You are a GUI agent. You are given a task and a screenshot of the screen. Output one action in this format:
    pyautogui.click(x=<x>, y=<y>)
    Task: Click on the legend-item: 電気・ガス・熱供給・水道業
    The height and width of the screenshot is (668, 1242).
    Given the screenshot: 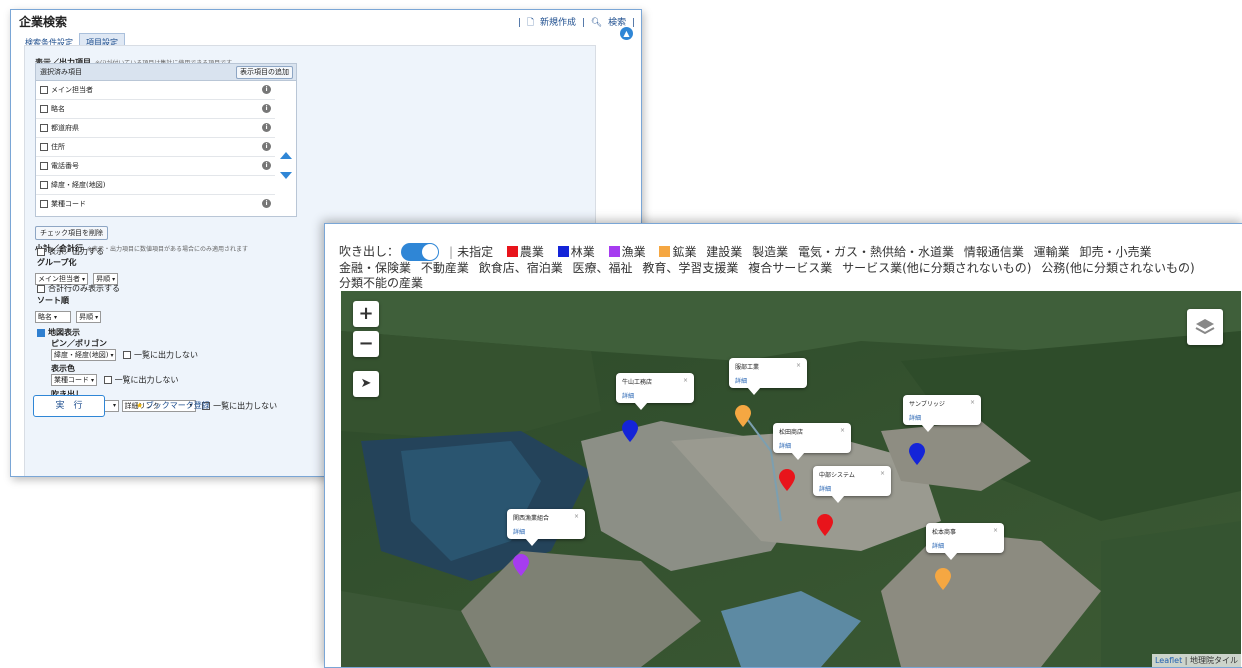 What is the action you would take?
    pyautogui.click(x=876, y=252)
    